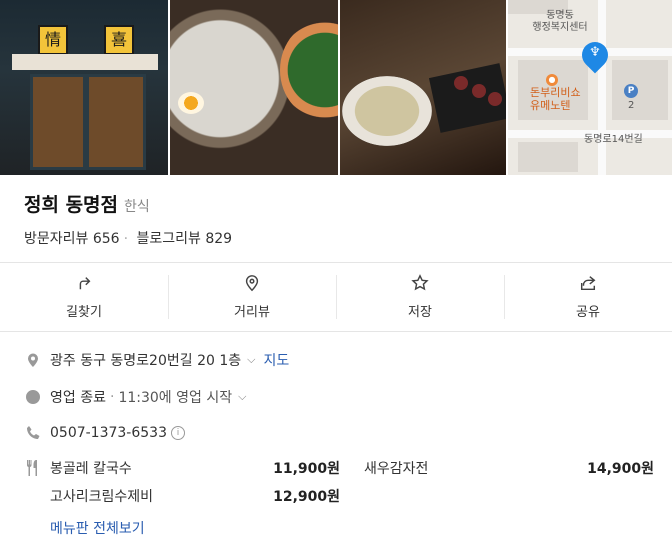 The image size is (672, 545). I want to click on place-name: 정희 동명점, so click(71, 203).